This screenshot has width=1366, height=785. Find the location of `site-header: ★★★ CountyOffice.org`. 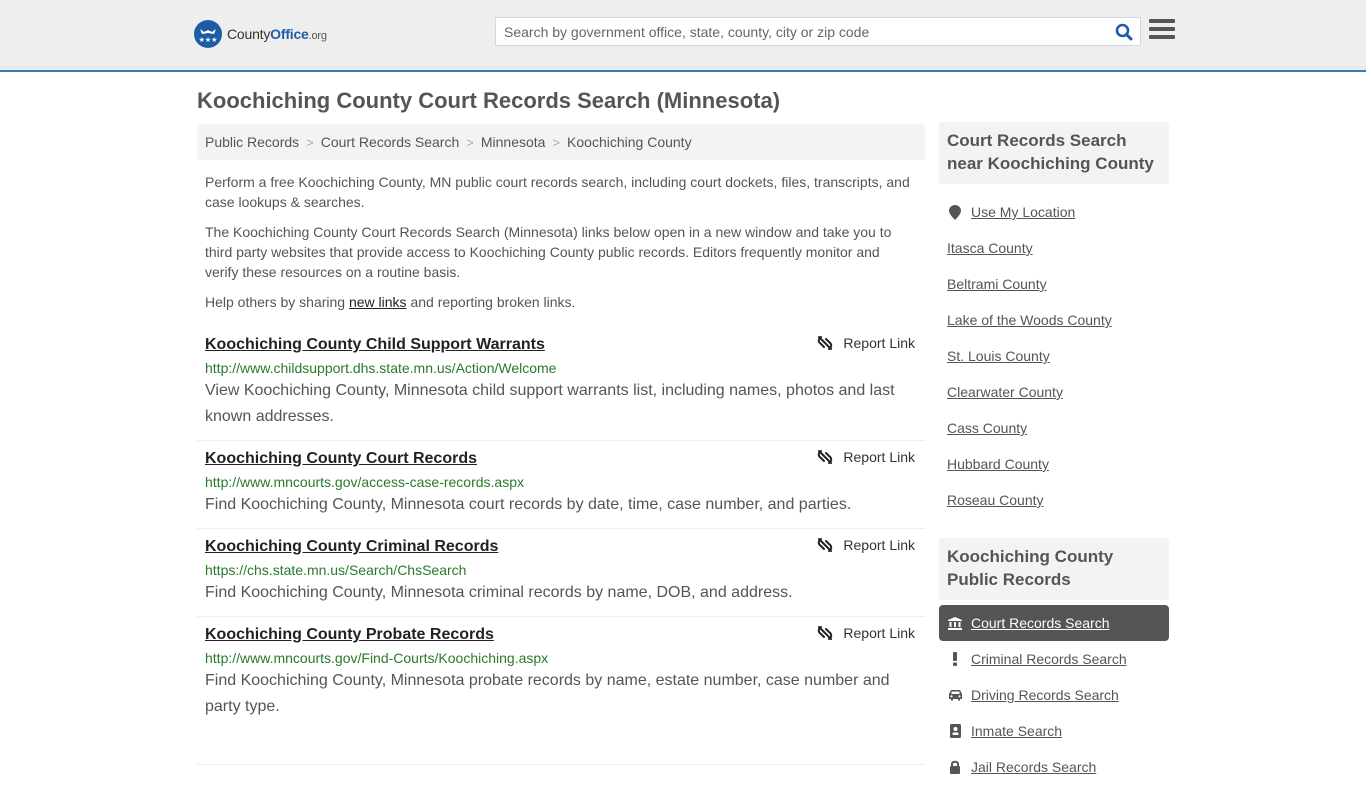

site-header: ★★★ CountyOffice.org is located at coordinates (683, 36).